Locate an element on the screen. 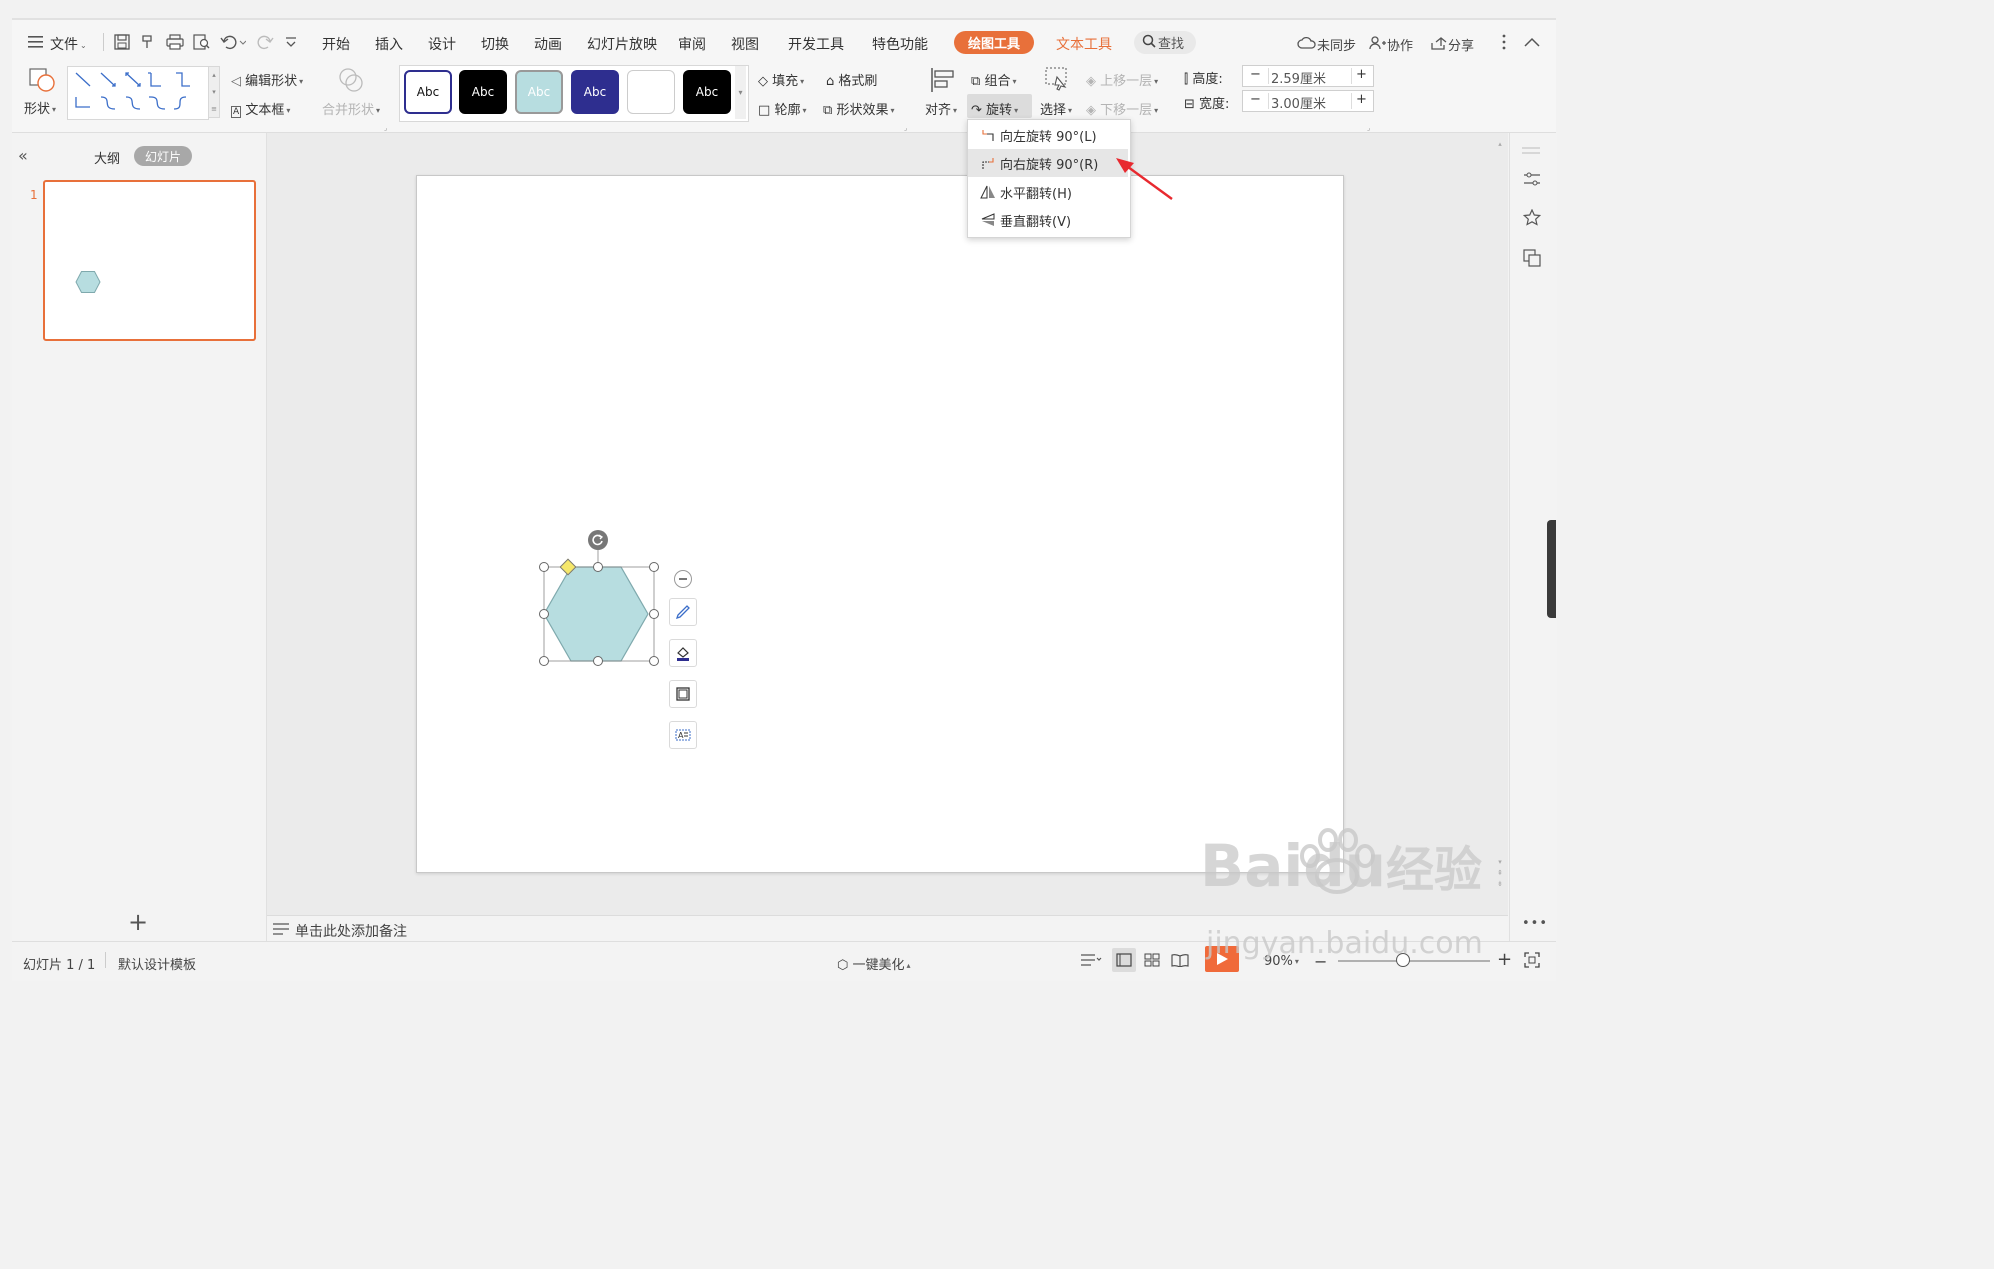  slide-thumbnail is located at coordinates (149, 260).